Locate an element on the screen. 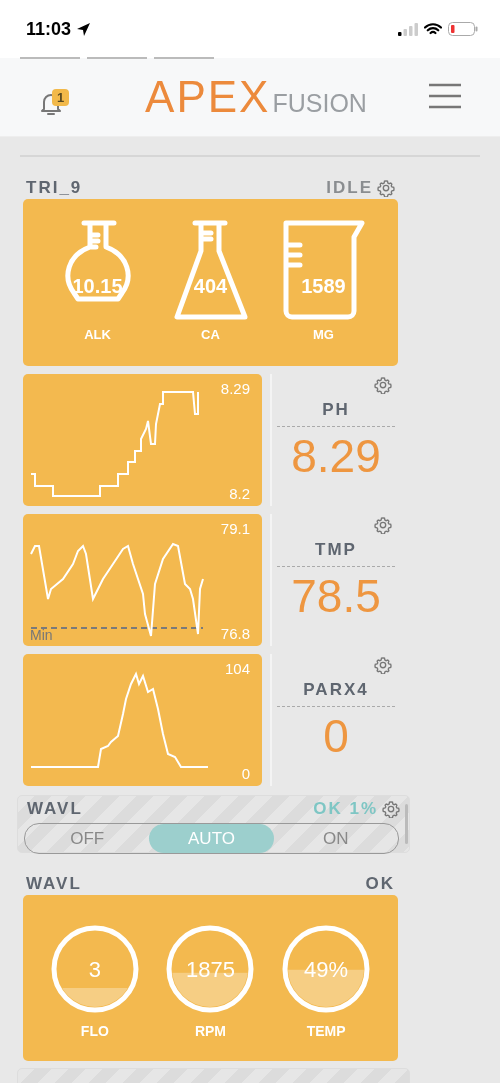  probe-value: 8.29 is located at coordinates (336, 456).